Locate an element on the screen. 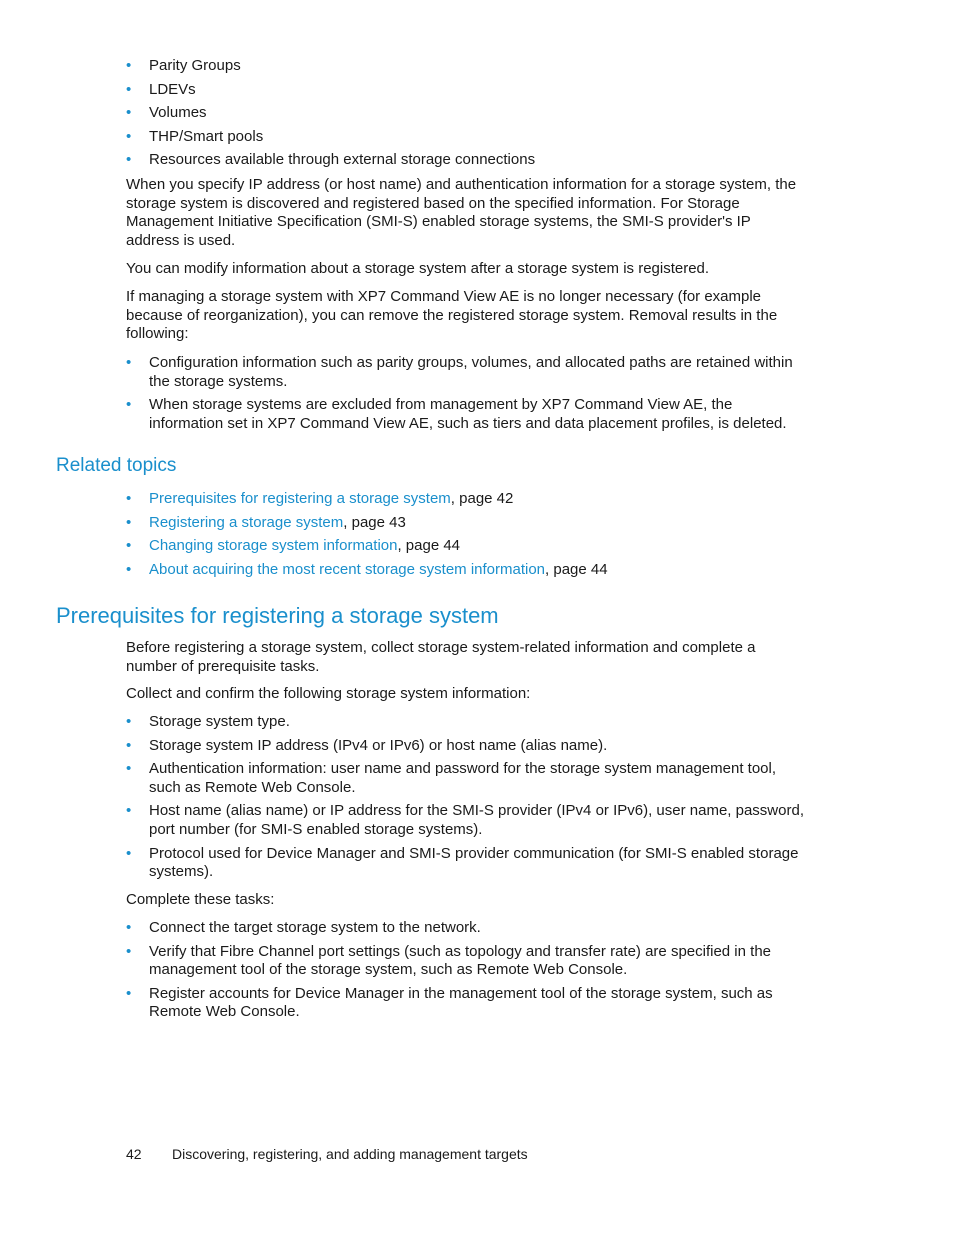  list-item: • Parity Groups is located at coordinates (466, 66).